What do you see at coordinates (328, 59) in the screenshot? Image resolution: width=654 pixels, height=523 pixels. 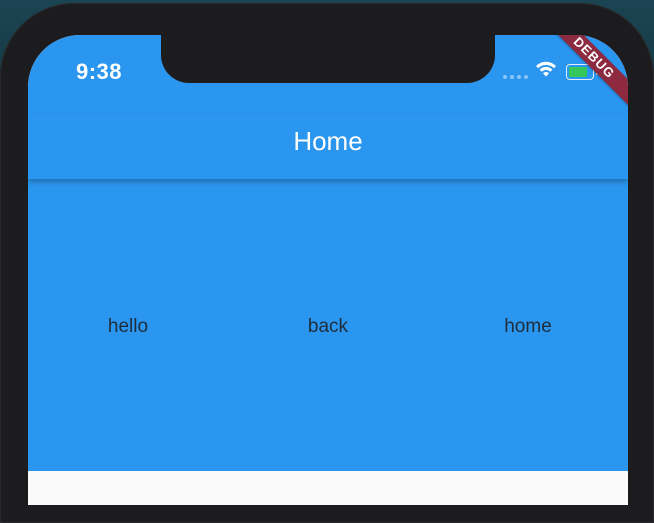 I see `device-notch` at bounding box center [328, 59].